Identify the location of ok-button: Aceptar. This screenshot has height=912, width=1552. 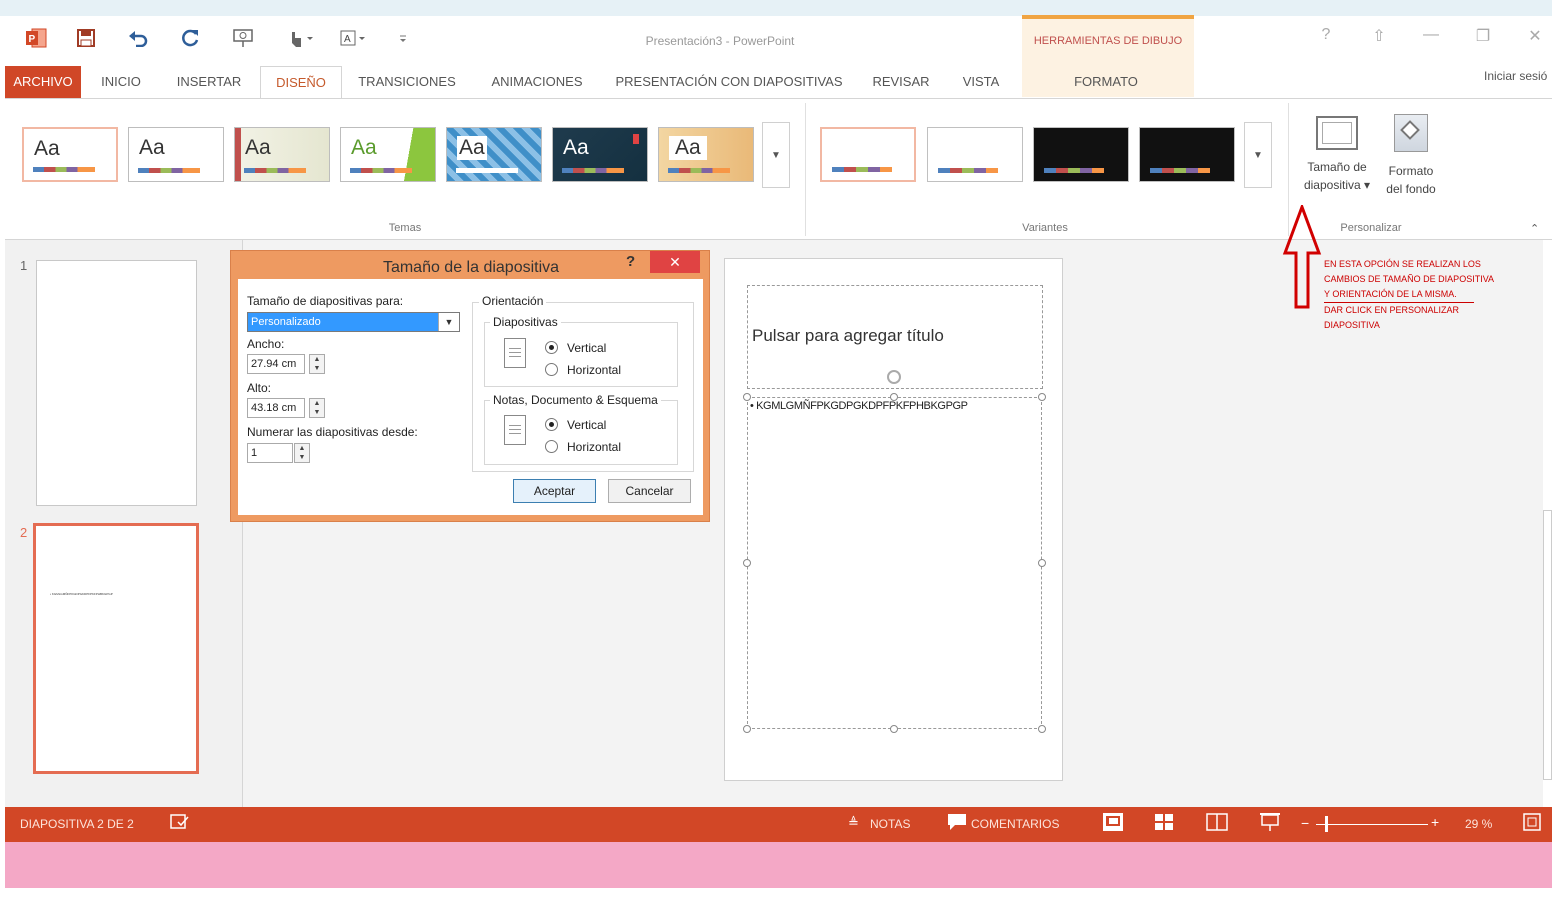
(554, 491).